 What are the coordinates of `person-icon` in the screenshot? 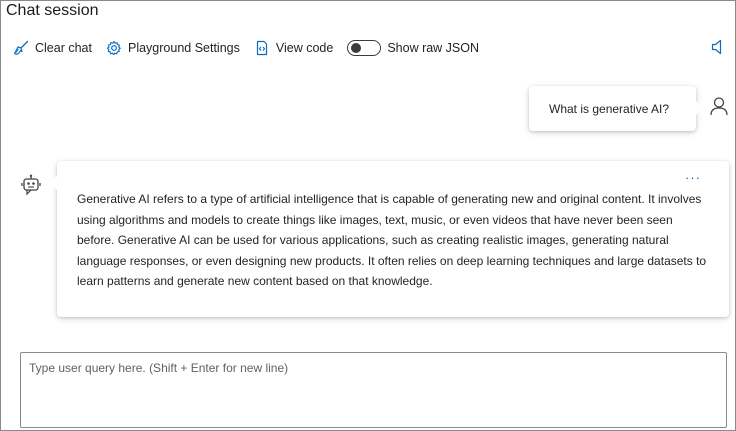 It's located at (719, 106).